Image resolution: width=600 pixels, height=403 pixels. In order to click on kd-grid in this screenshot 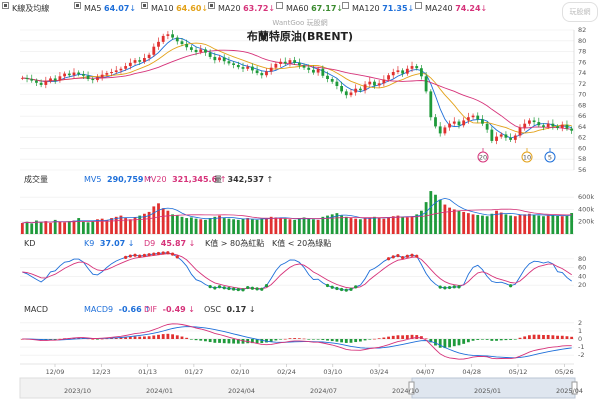, I will do `click(297, 272)`.